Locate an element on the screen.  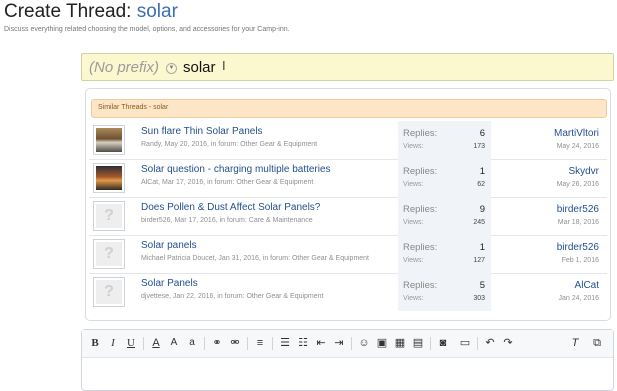
media-icon: ▦ is located at coordinates (400, 343).